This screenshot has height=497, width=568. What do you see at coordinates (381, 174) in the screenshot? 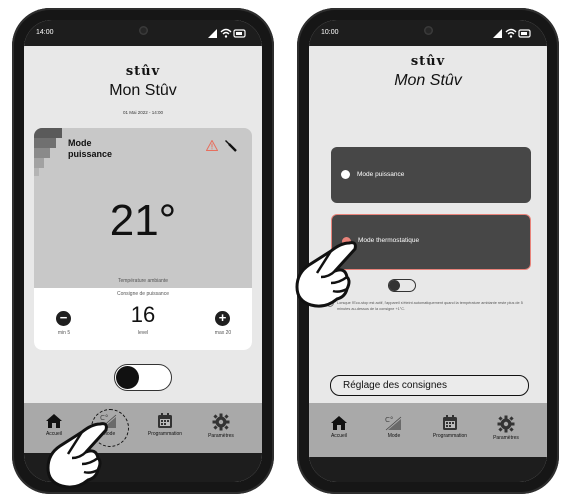
I see `mode-puissance-label: Mode puissance` at bounding box center [381, 174].